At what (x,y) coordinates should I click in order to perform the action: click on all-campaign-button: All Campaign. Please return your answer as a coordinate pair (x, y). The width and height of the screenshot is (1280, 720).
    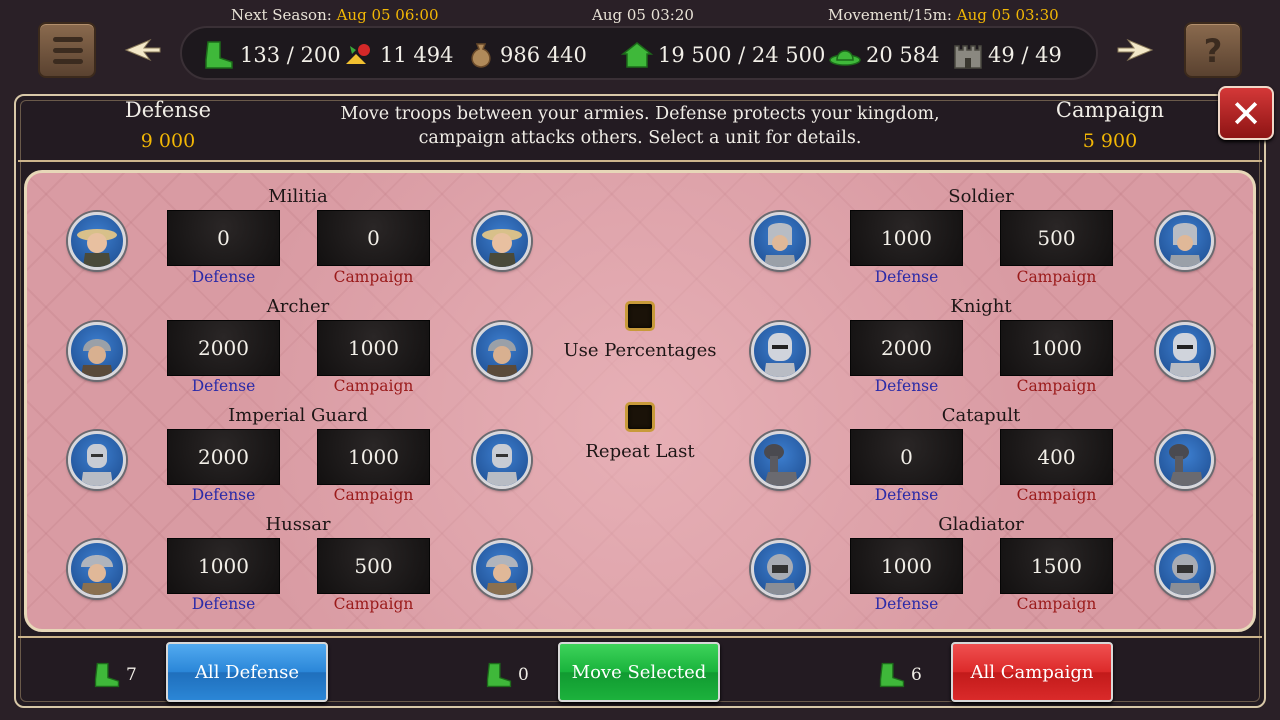
    Looking at the image, I should click on (1032, 672).